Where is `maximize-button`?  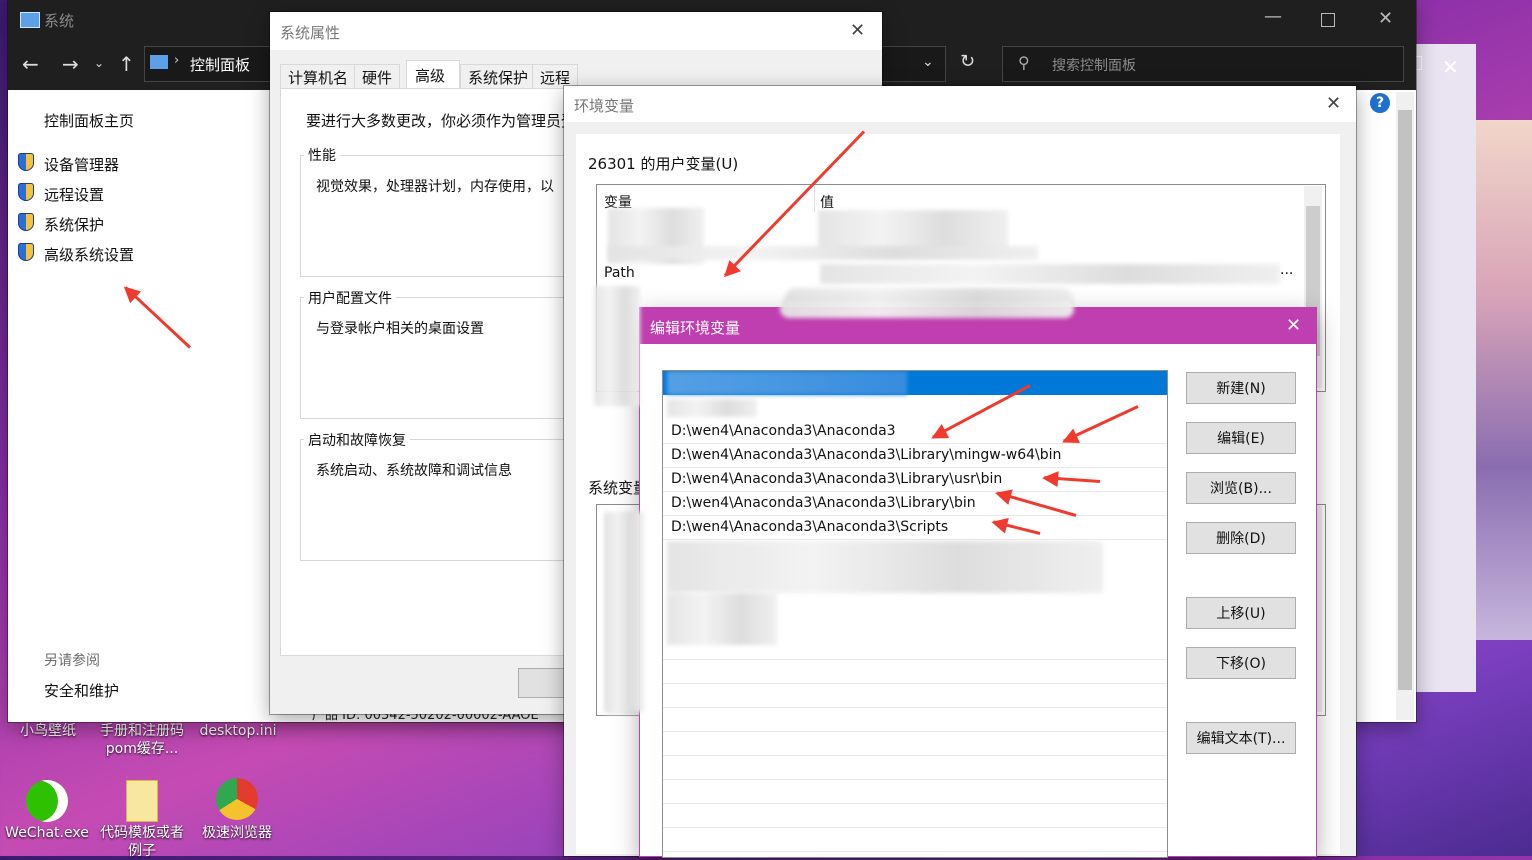
maximize-button is located at coordinates (1328, 20).